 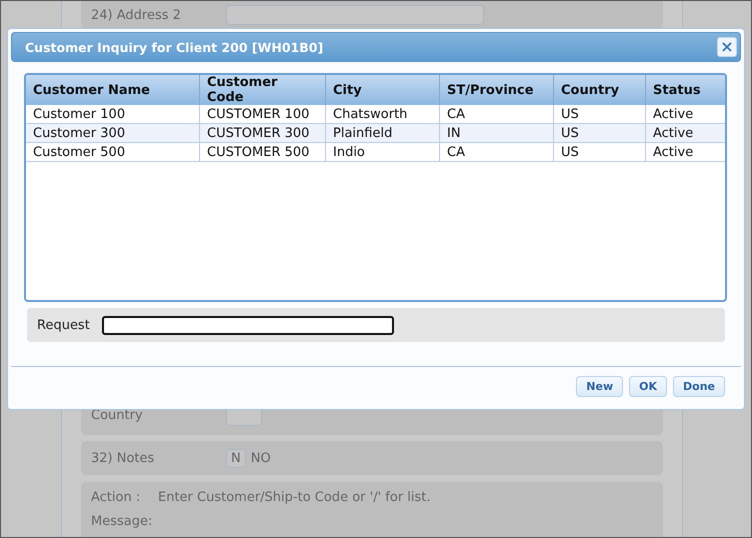 I want to click on table-cell: Indio, so click(x=383, y=152).